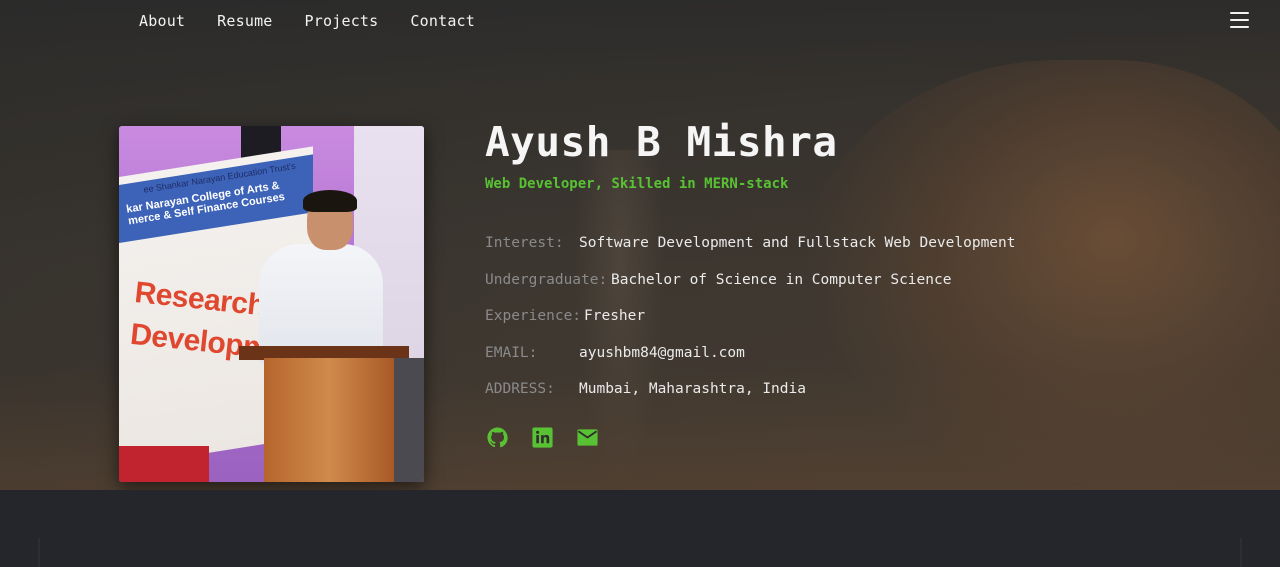 Image resolution: width=1280 pixels, height=567 pixels. Describe the element at coordinates (661, 142) in the screenshot. I see `profile-name: Ayush B Mishra` at that location.